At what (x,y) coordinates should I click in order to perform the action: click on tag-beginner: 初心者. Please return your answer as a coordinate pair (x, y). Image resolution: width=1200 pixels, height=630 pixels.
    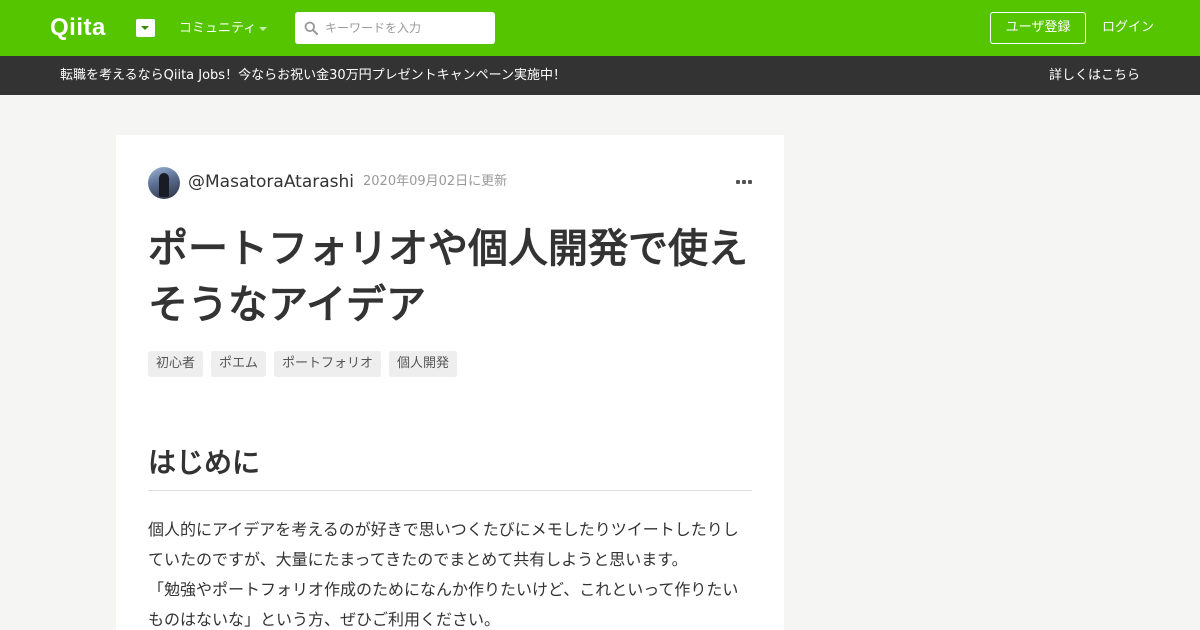
    Looking at the image, I should click on (176, 364).